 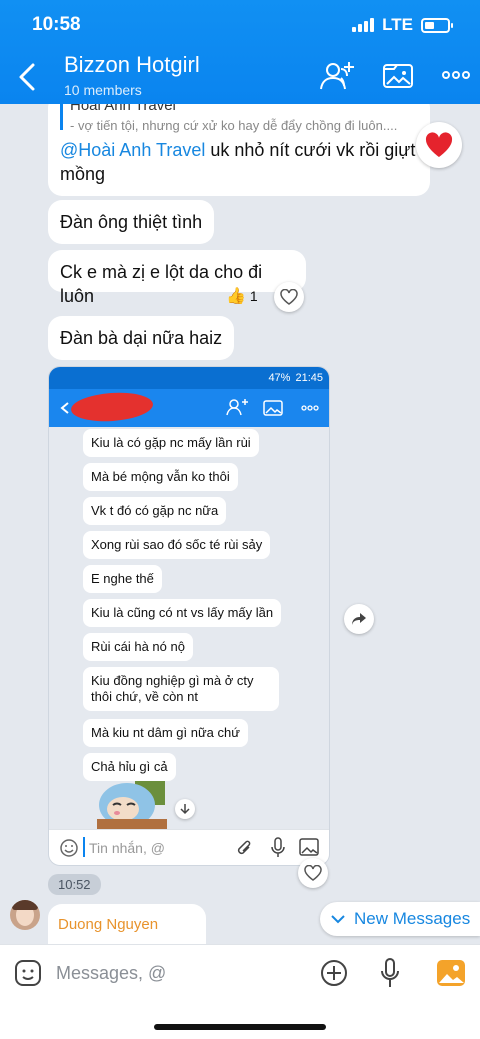 What do you see at coordinates (56, 24) in the screenshot?
I see `status-time: 10:58` at bounding box center [56, 24].